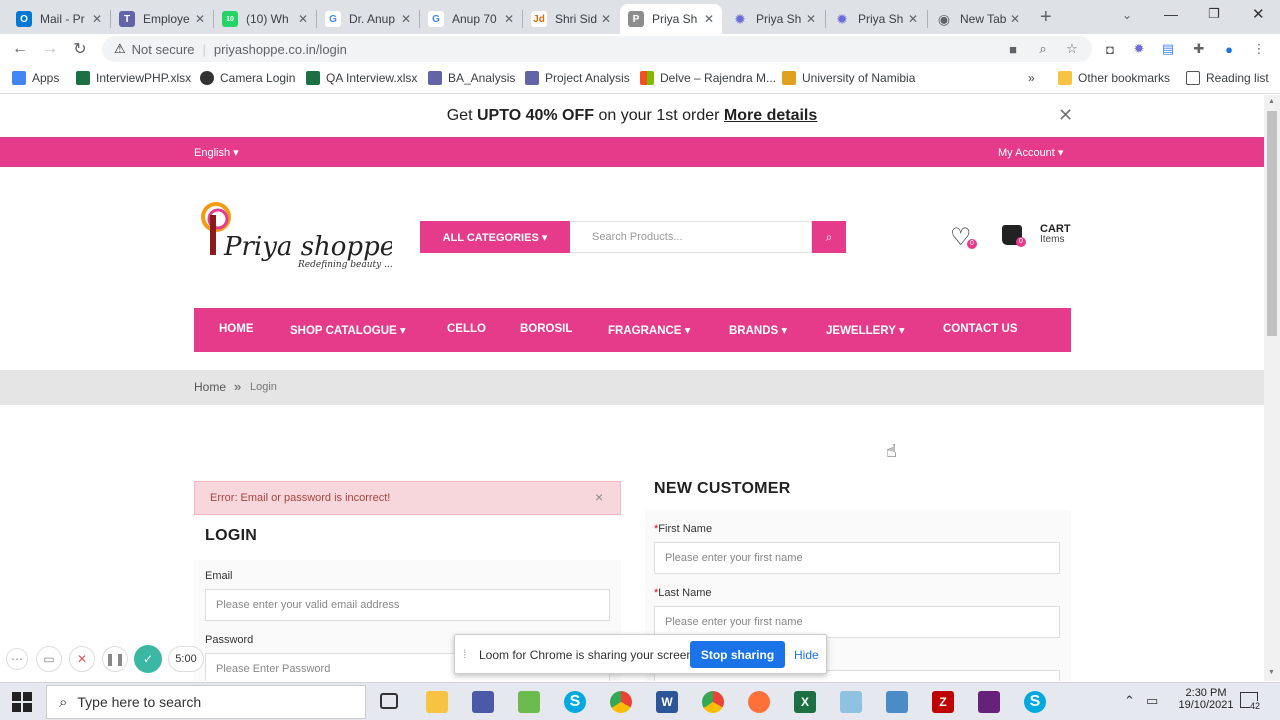 This screenshot has width=1280, height=720. Describe the element at coordinates (829, 237) in the screenshot. I see `search-button: ⌕` at that location.